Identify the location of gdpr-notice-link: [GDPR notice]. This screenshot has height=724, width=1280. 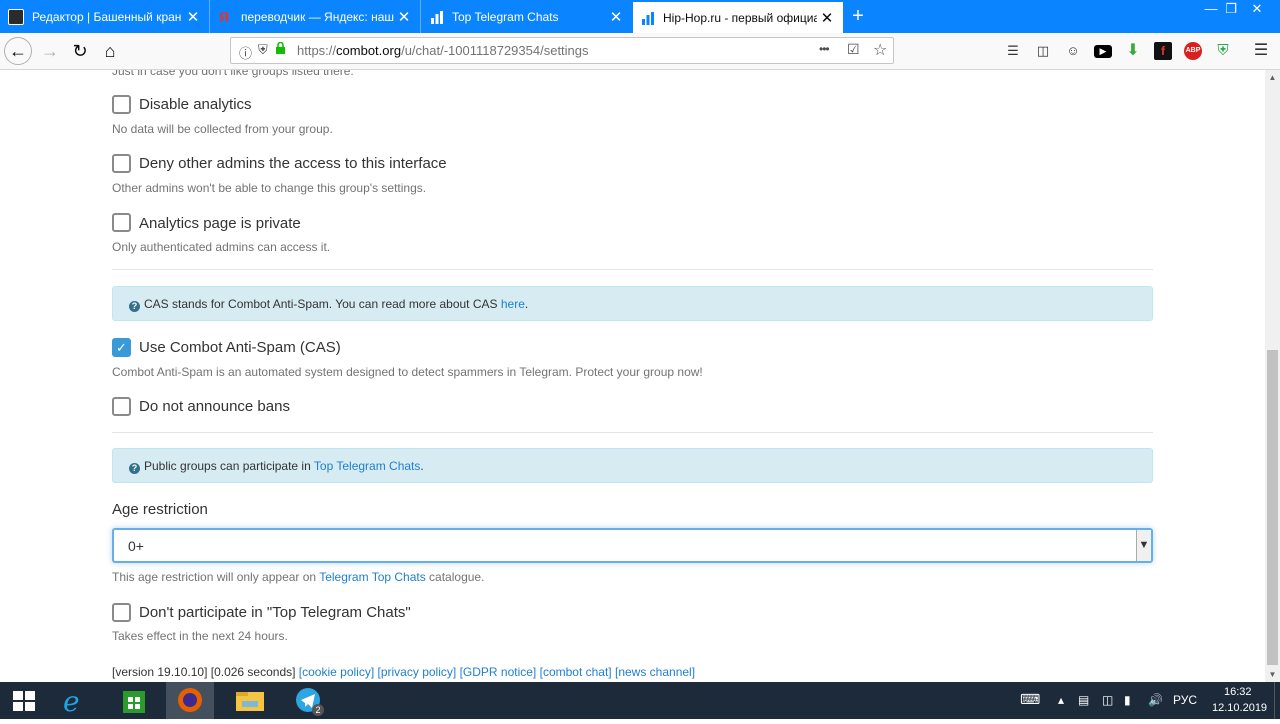
(498, 672).